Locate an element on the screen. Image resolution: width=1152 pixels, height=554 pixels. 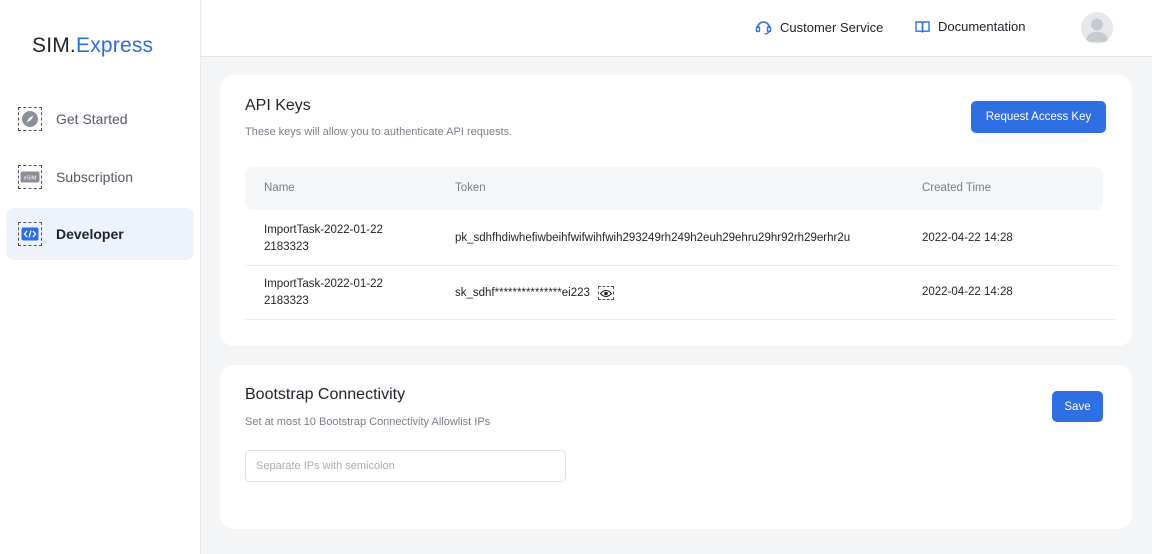
documentation-label: Documentation is located at coordinates (982, 26).